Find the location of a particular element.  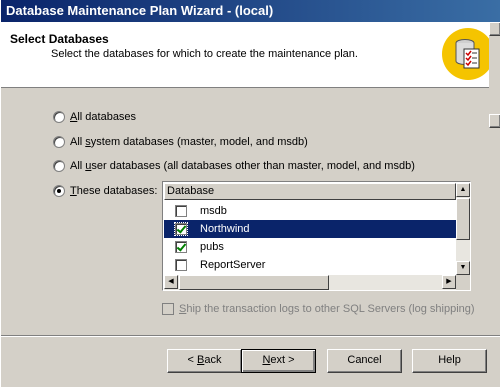

list-item: pubs is located at coordinates (310, 247).